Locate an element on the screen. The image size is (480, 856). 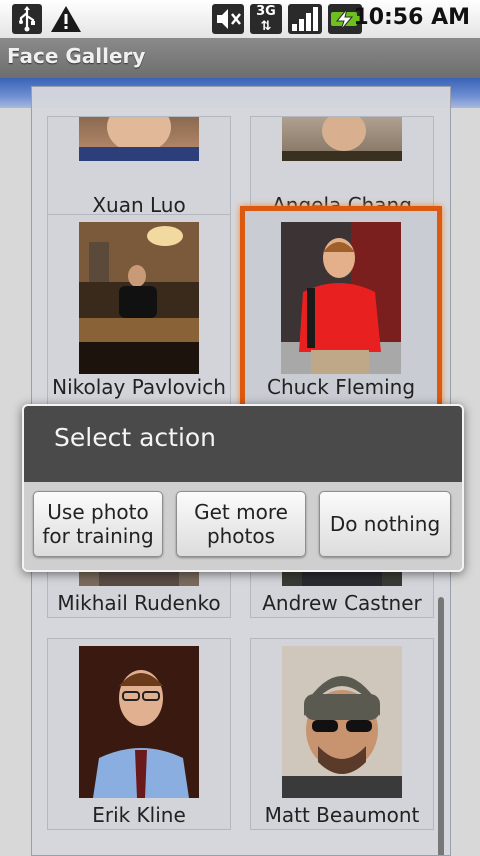
person-name: Erik Kline is located at coordinates (139, 815).